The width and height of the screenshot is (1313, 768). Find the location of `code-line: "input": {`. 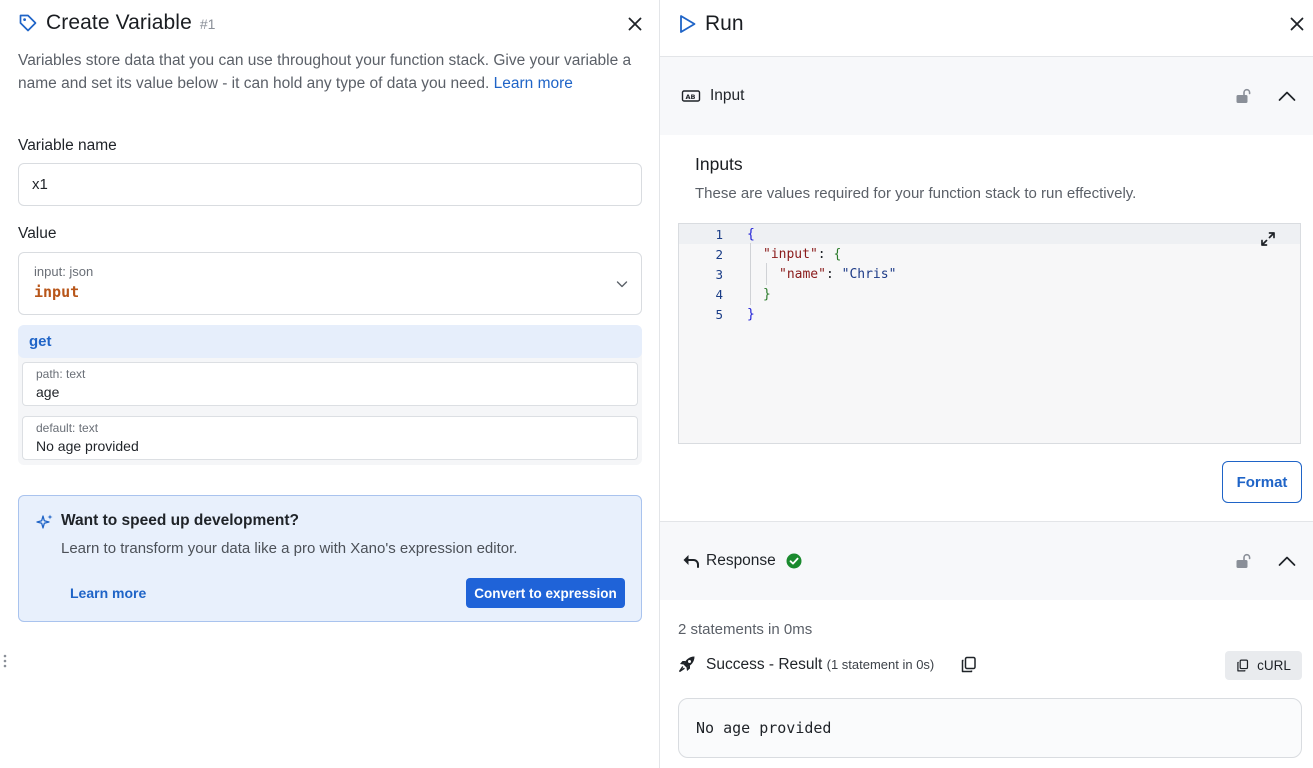

code-line: "input": { is located at coordinates (802, 254).